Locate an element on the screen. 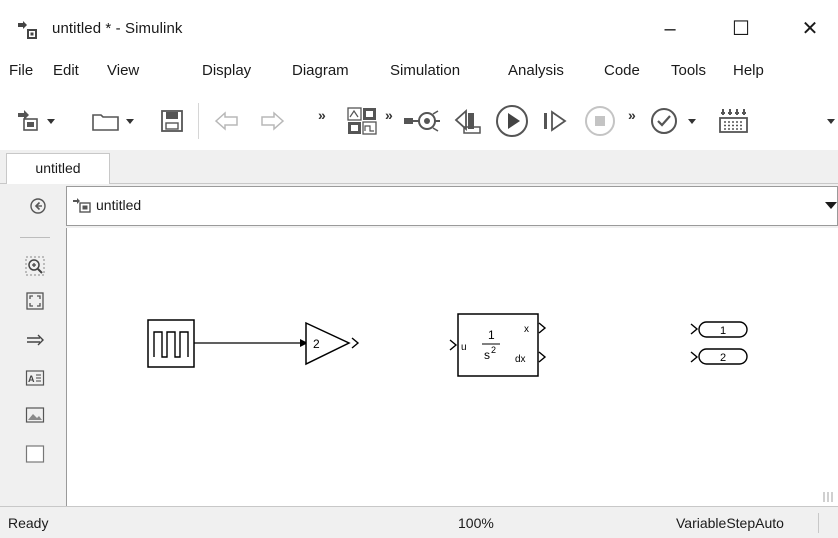 The image size is (838, 538). step-back-button is located at coordinates (468, 121).